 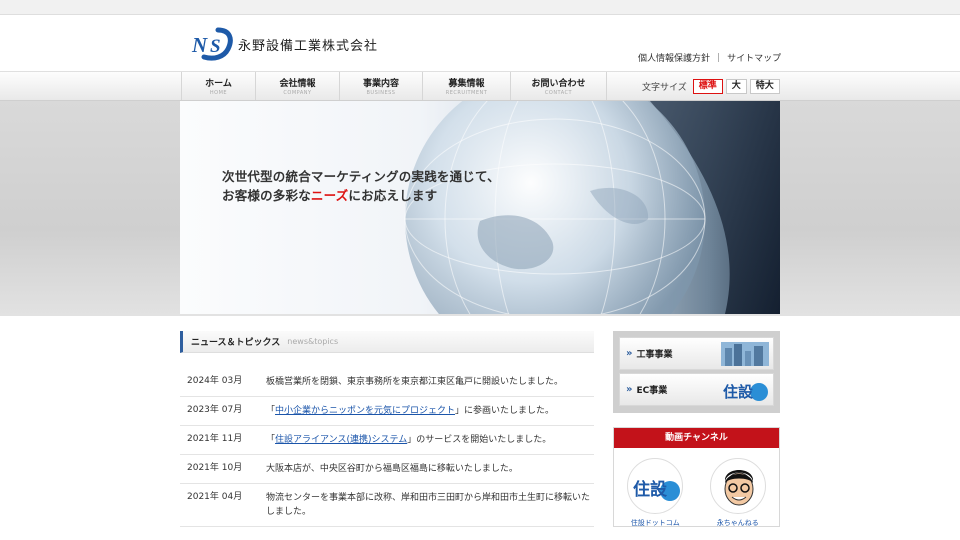 I want to click on news-date: 2023年 07月, so click(x=215, y=410).